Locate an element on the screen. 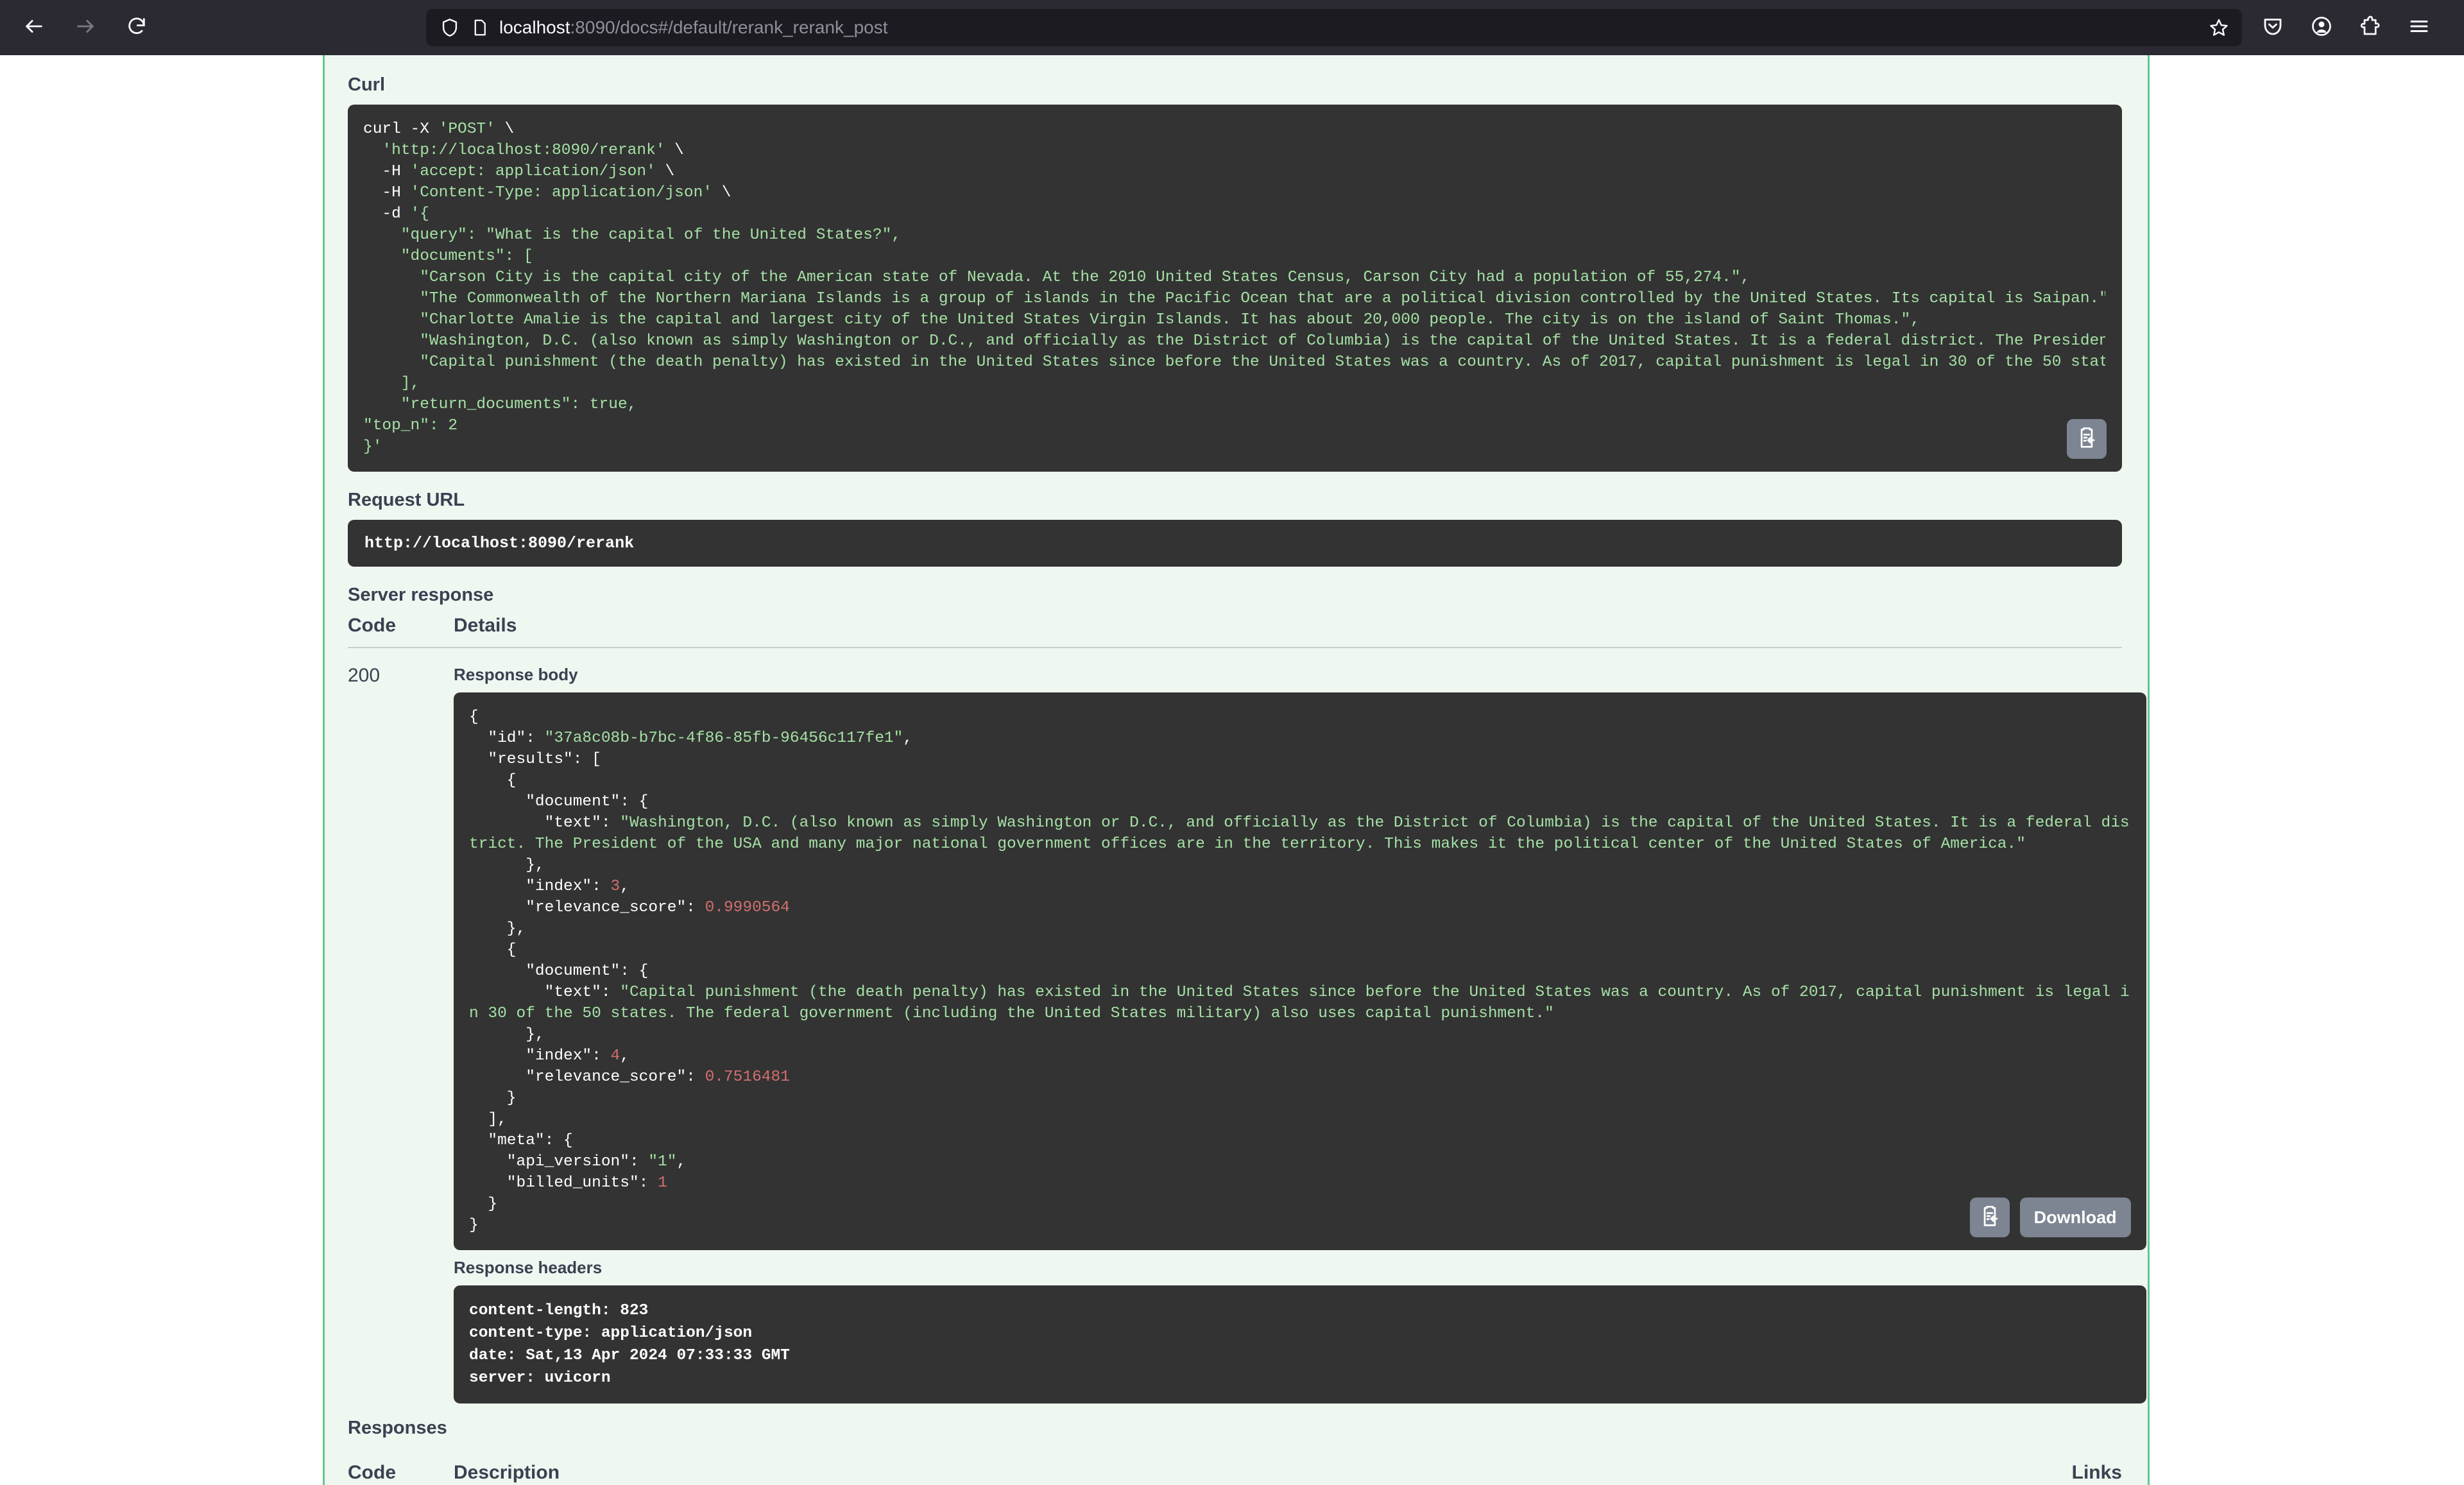 This screenshot has height=1485, width=2464. responses-title: Responses is located at coordinates (398, 1428).